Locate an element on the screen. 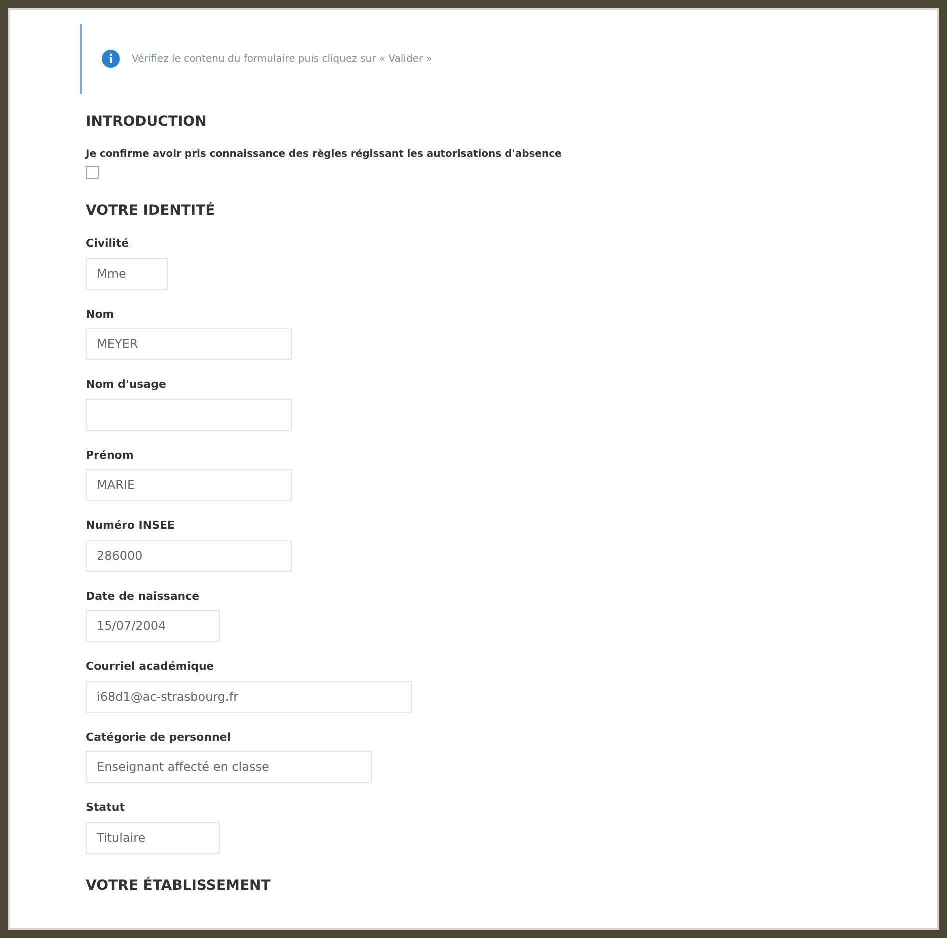 The image size is (947, 938). field-label: Courriel académique is located at coordinates (151, 667).